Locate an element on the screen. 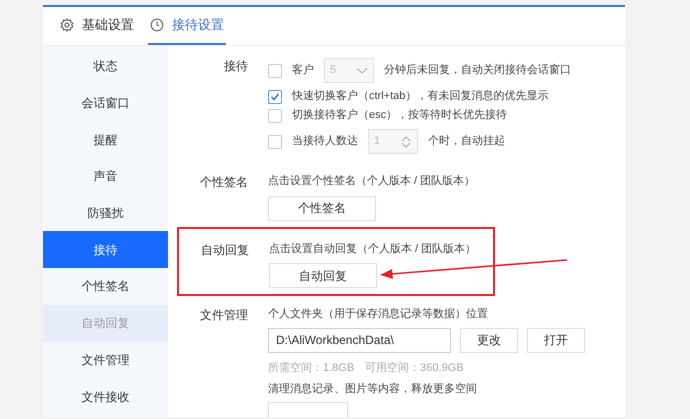 The width and height of the screenshot is (690, 419). sidebar-item: 提醒 is located at coordinates (105, 139).